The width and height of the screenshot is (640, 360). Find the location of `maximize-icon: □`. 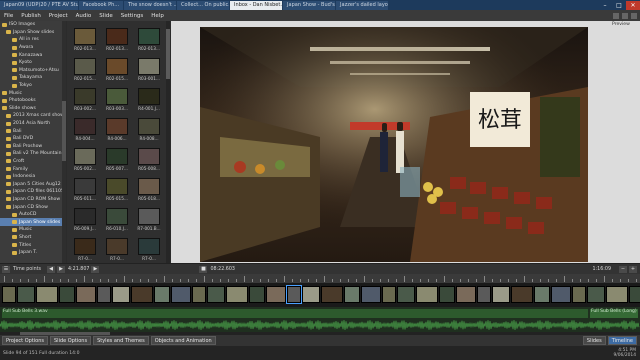

maximize-icon: □ is located at coordinates (619, 5).